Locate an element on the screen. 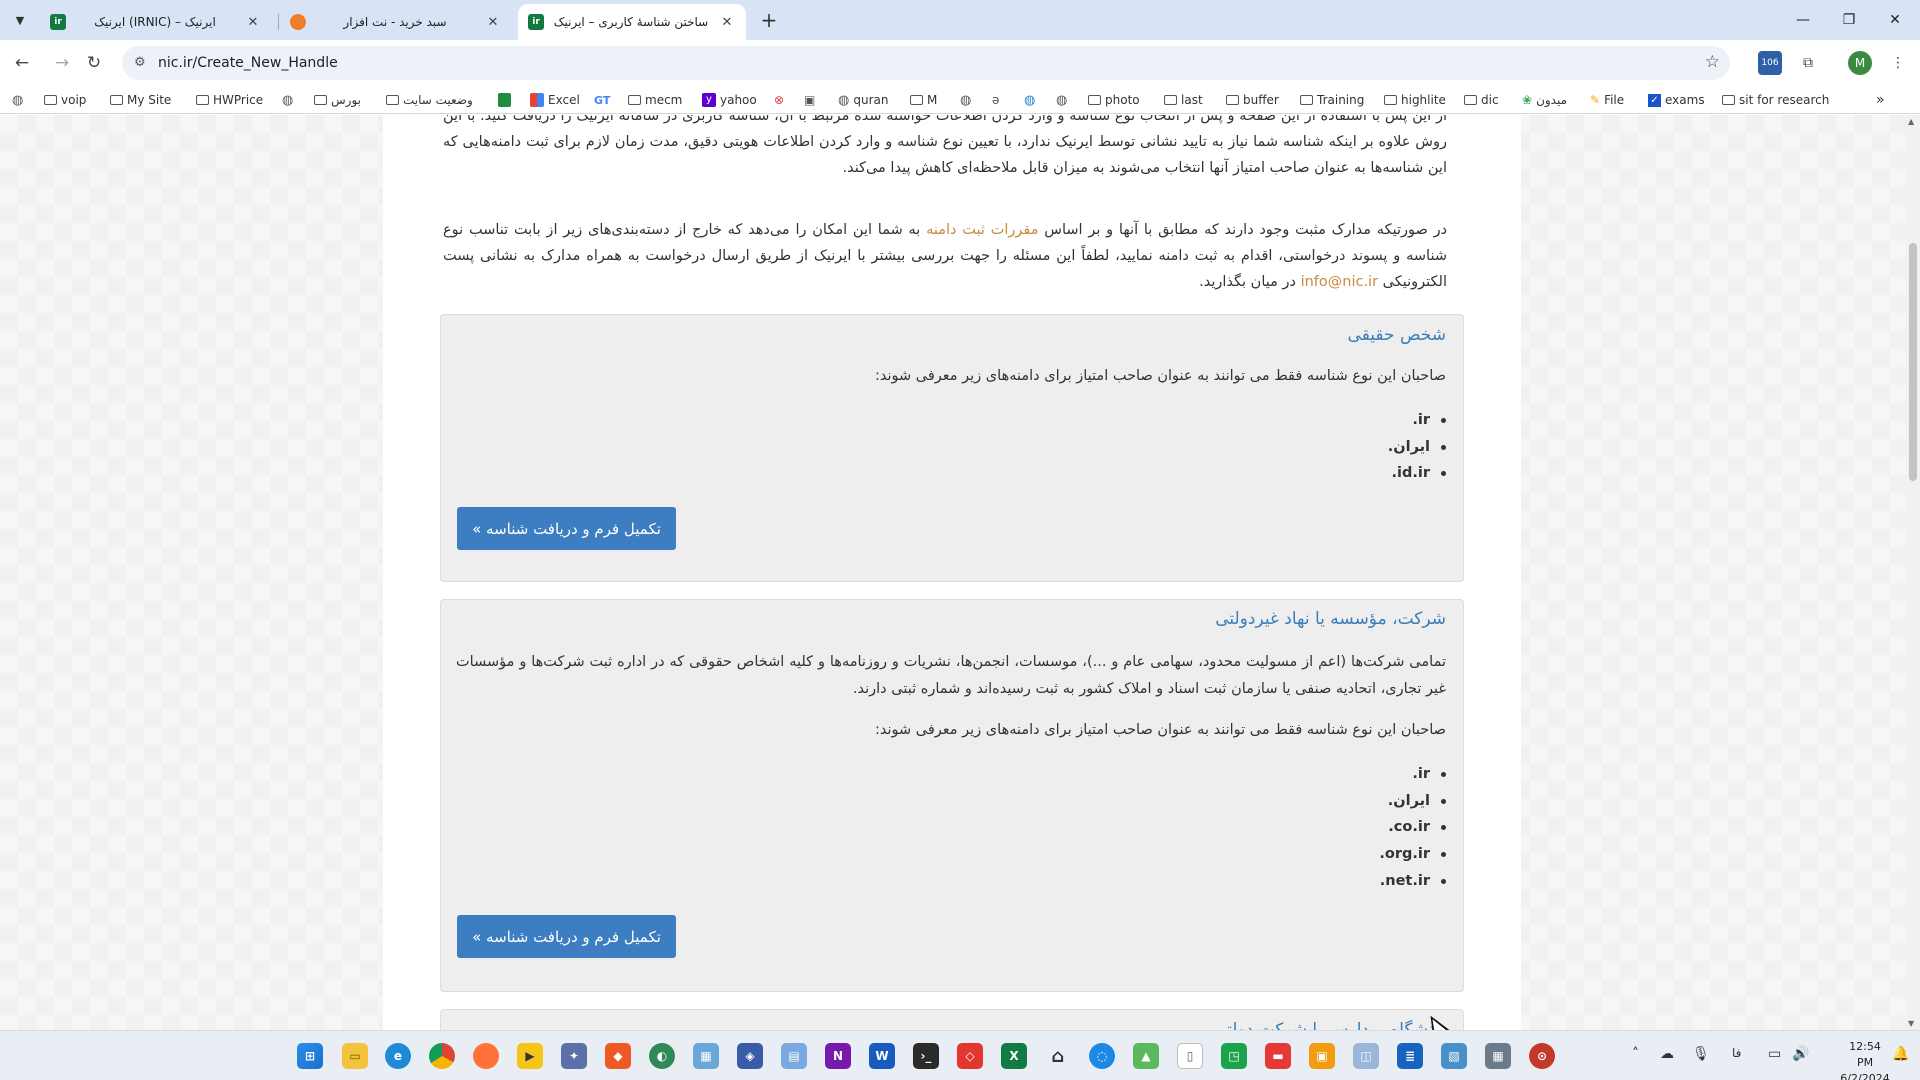 The height and width of the screenshot is (1080, 1920). bookmark-quran: ◍ quran is located at coordinates (863, 100).